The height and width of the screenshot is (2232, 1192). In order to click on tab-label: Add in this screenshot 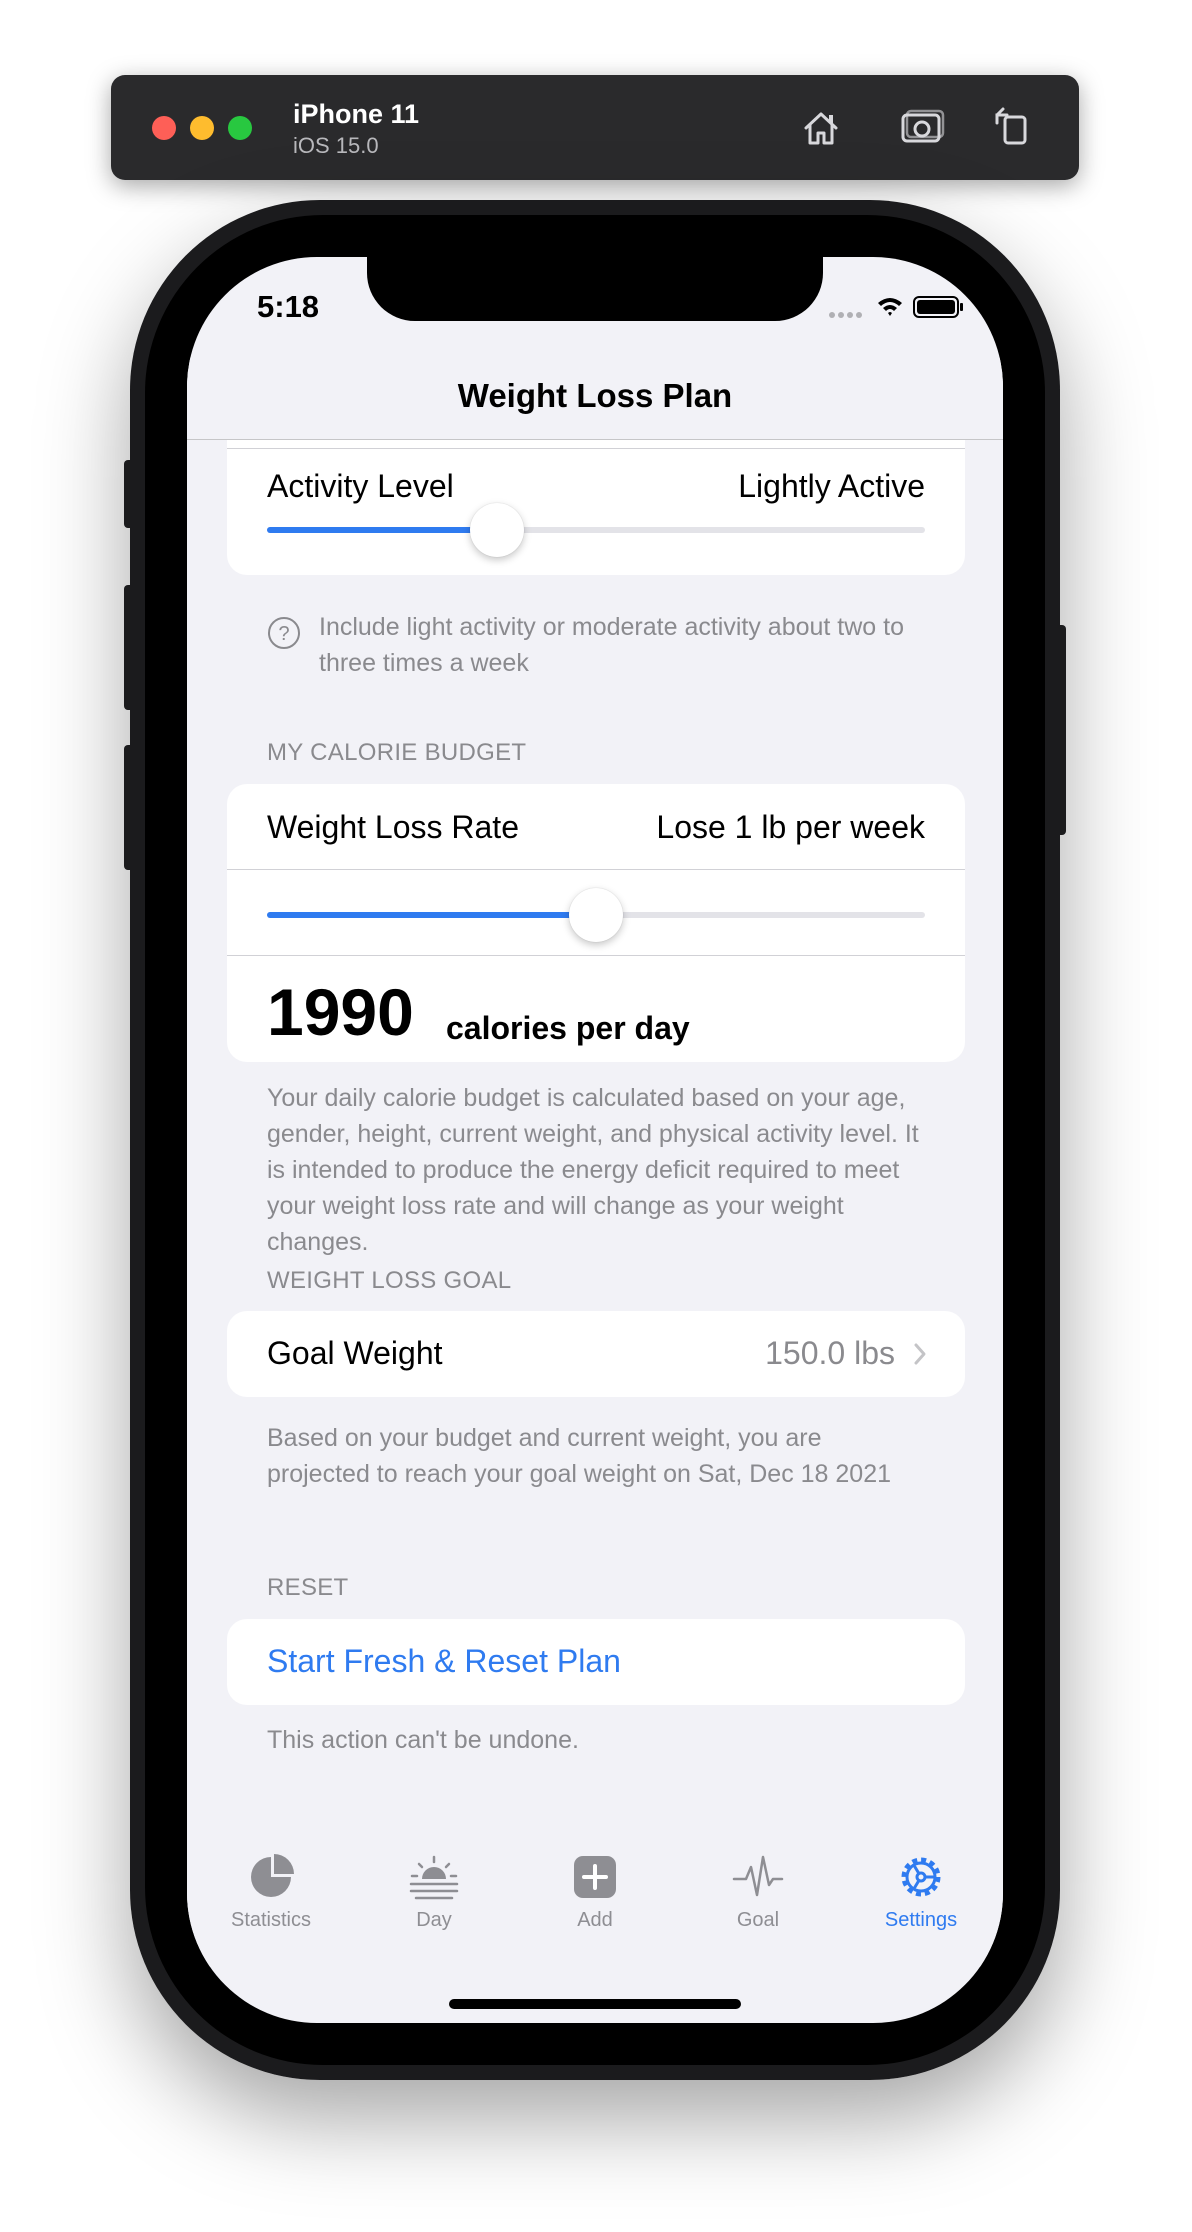, I will do `click(595, 1920)`.